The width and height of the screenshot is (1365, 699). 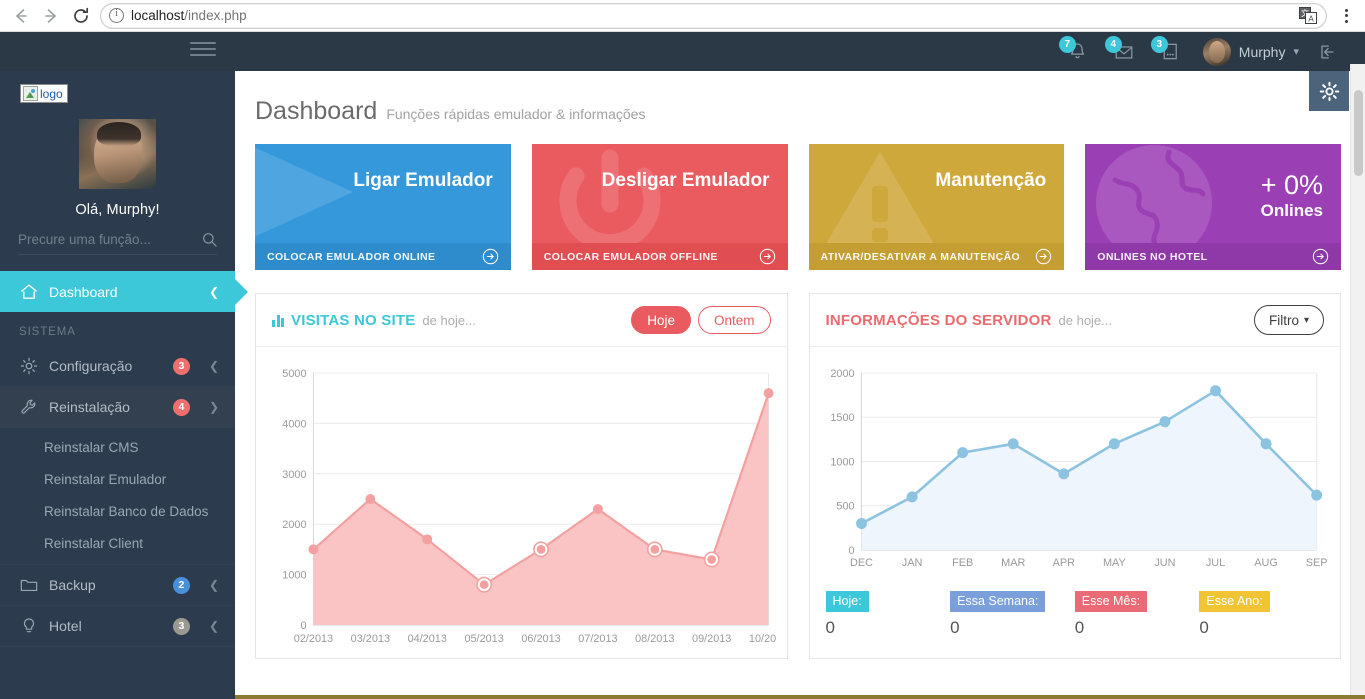 What do you see at coordinates (1266, 563) in the screenshot?
I see `svg-text: AUG` at bounding box center [1266, 563].